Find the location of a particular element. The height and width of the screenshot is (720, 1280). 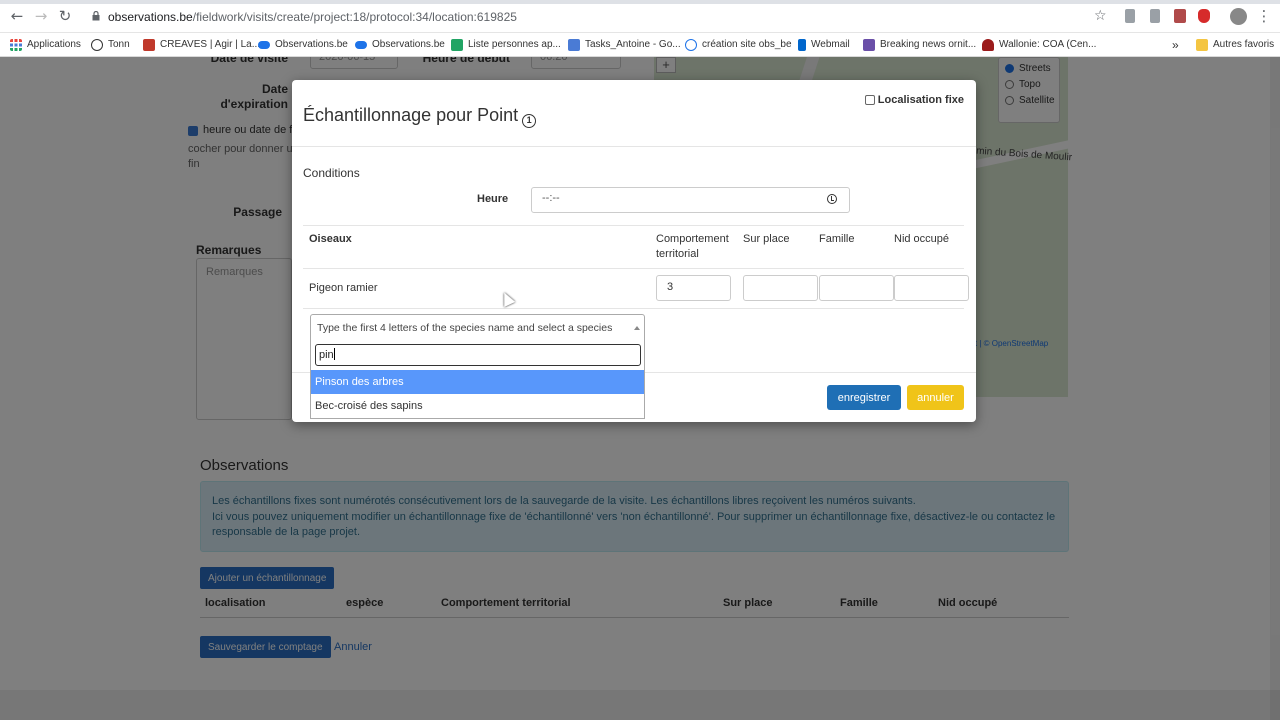

bookmarks-more-button: » is located at coordinates (1175, 44).